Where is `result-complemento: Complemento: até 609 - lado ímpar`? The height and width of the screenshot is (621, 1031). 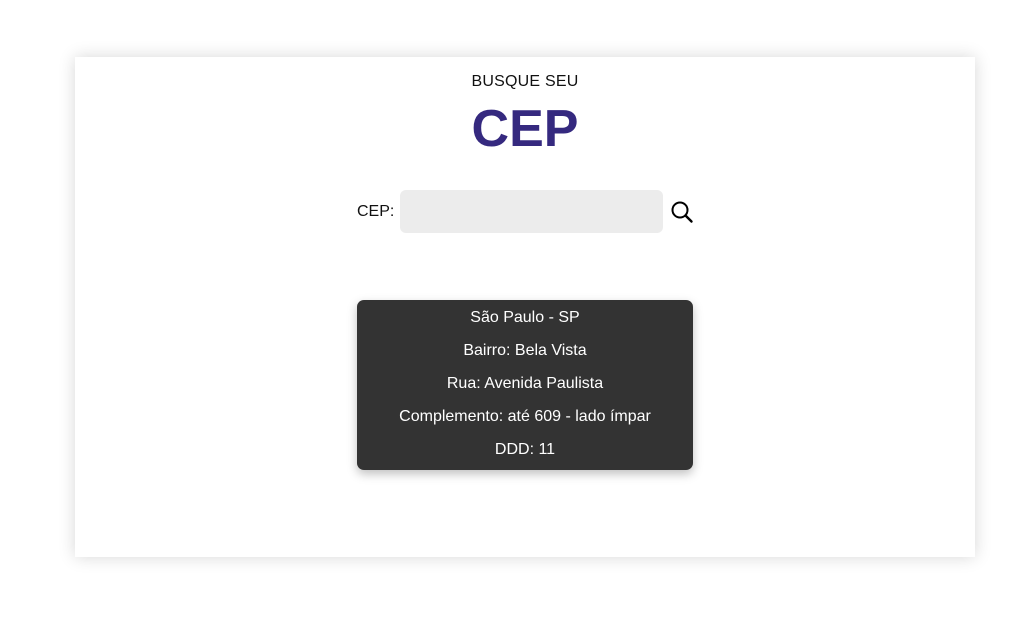
result-complemento: Complemento: até 609 - lado ímpar is located at coordinates (525, 416).